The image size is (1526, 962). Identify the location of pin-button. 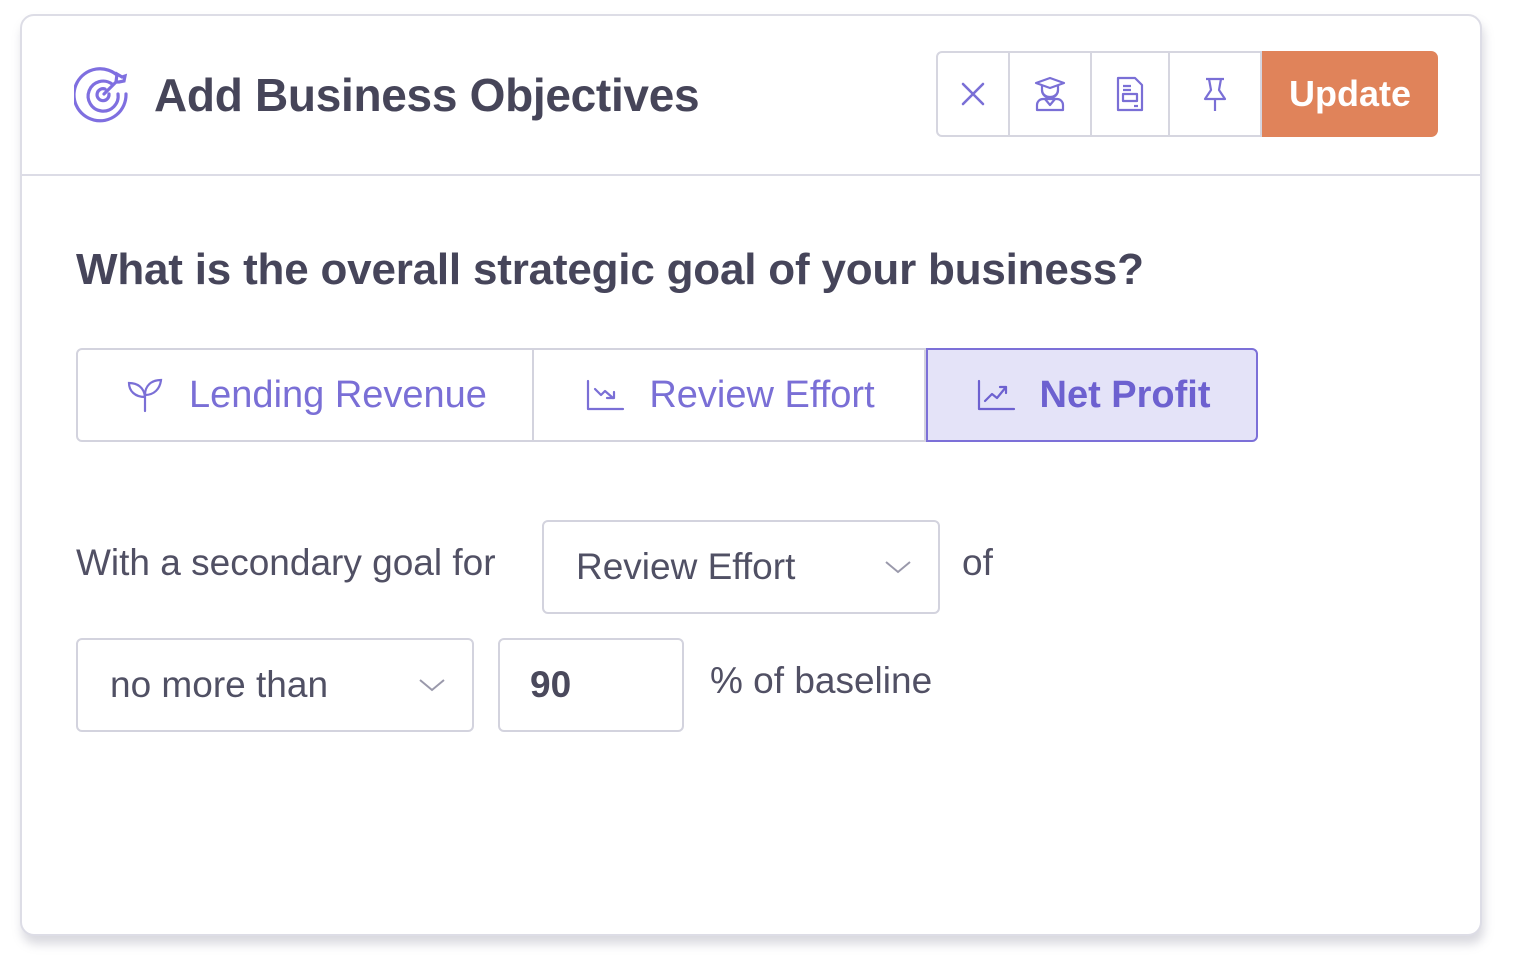
(1216, 94).